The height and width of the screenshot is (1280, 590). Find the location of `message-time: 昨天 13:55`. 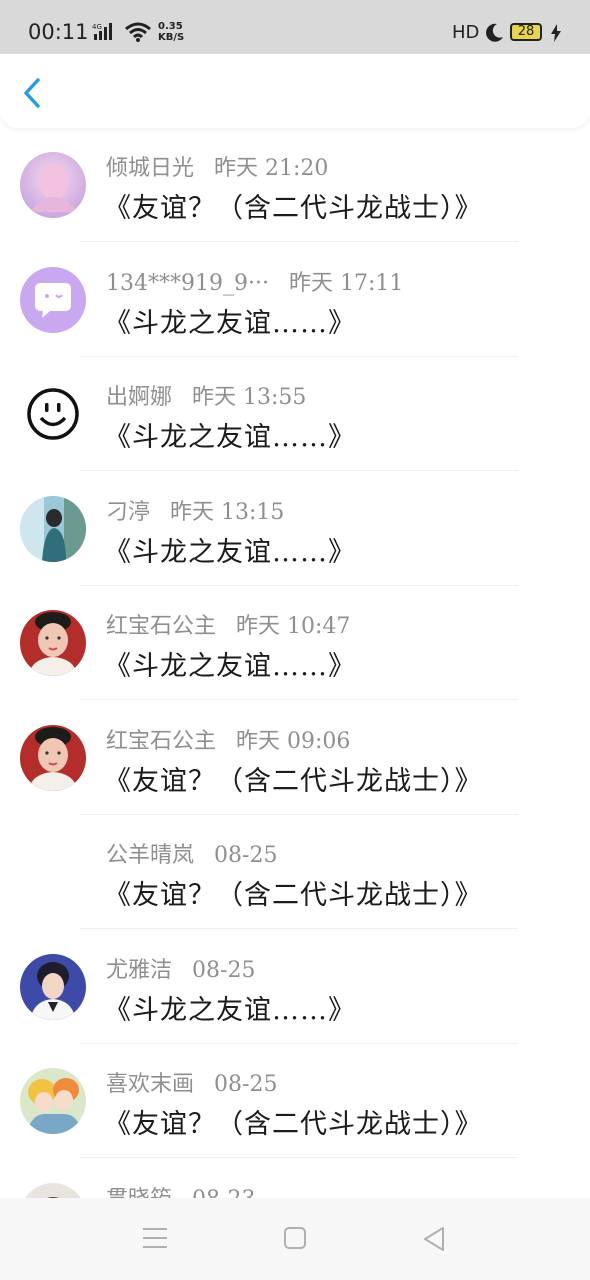

message-time: 昨天 13:55 is located at coordinates (249, 397).